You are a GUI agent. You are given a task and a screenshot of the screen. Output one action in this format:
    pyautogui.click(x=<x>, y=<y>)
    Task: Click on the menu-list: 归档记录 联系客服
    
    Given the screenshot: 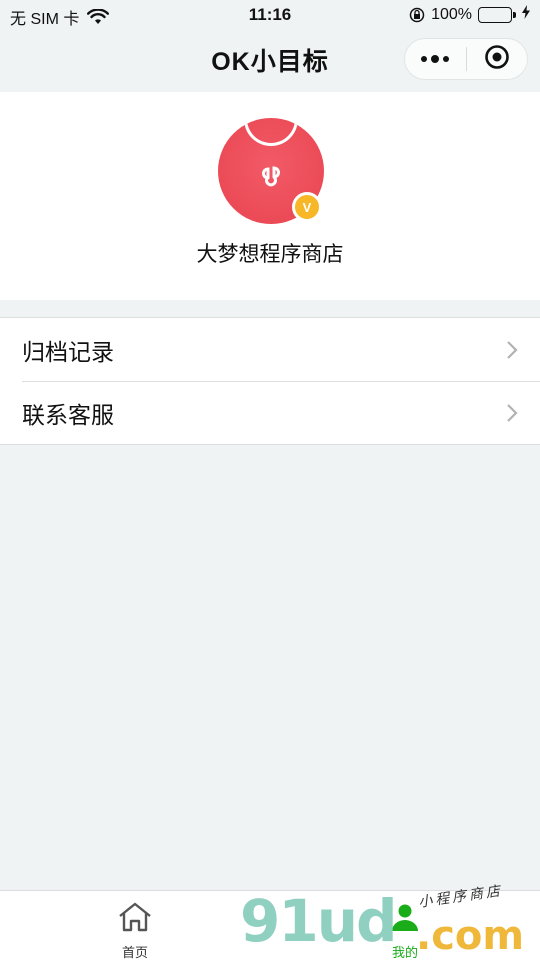 What is the action you would take?
    pyautogui.click(x=270, y=381)
    